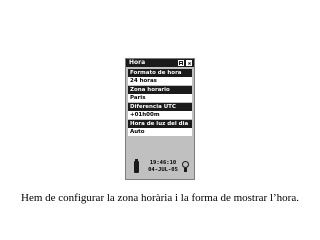 The width and height of the screenshot is (320, 240). Describe the element at coordinates (163, 170) in the screenshot. I see `clock-date: 04-JUL-05` at that location.